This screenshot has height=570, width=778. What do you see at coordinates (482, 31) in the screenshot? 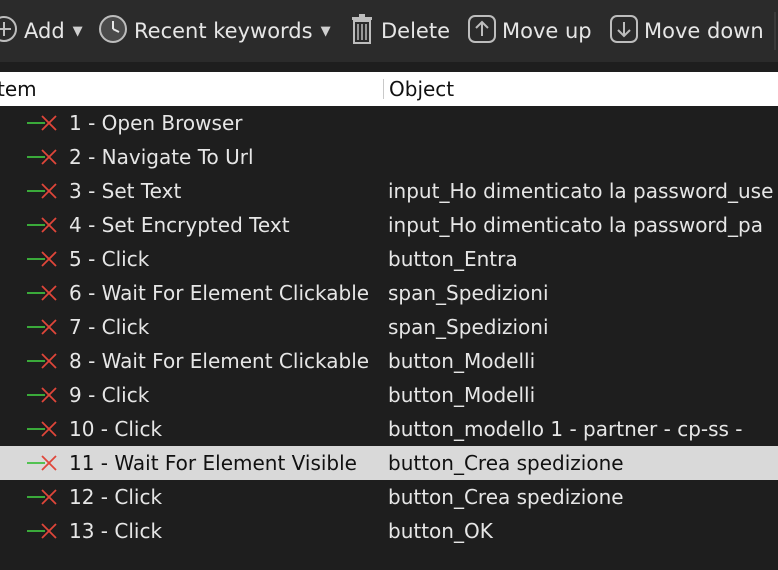
I see `arrow-up-icon` at bounding box center [482, 31].